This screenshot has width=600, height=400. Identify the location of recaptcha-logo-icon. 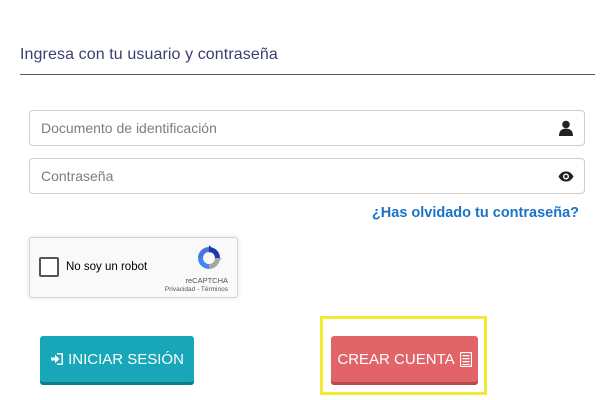
(209, 258).